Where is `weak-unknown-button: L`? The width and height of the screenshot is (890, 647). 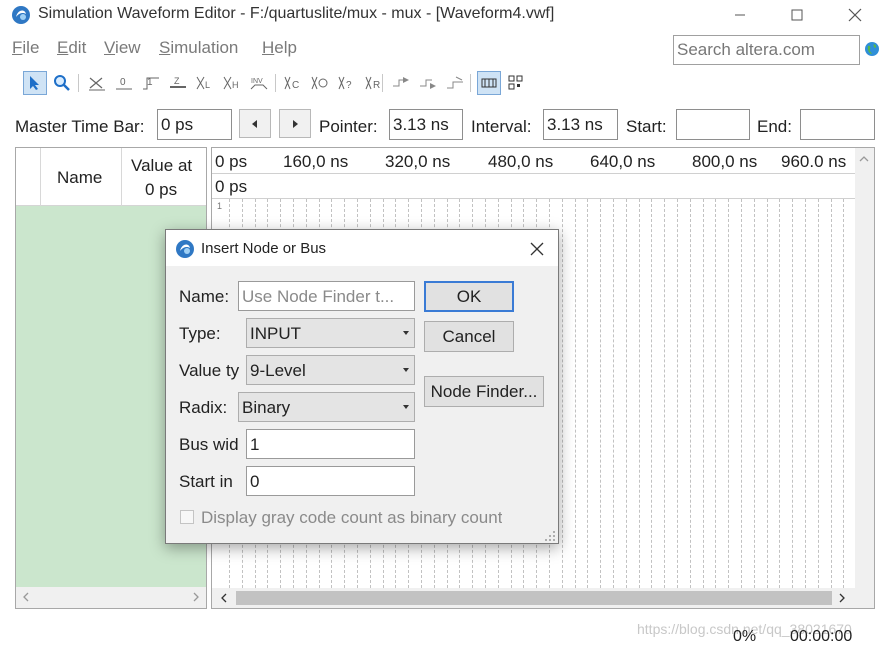
weak-unknown-button: L is located at coordinates (205, 83).